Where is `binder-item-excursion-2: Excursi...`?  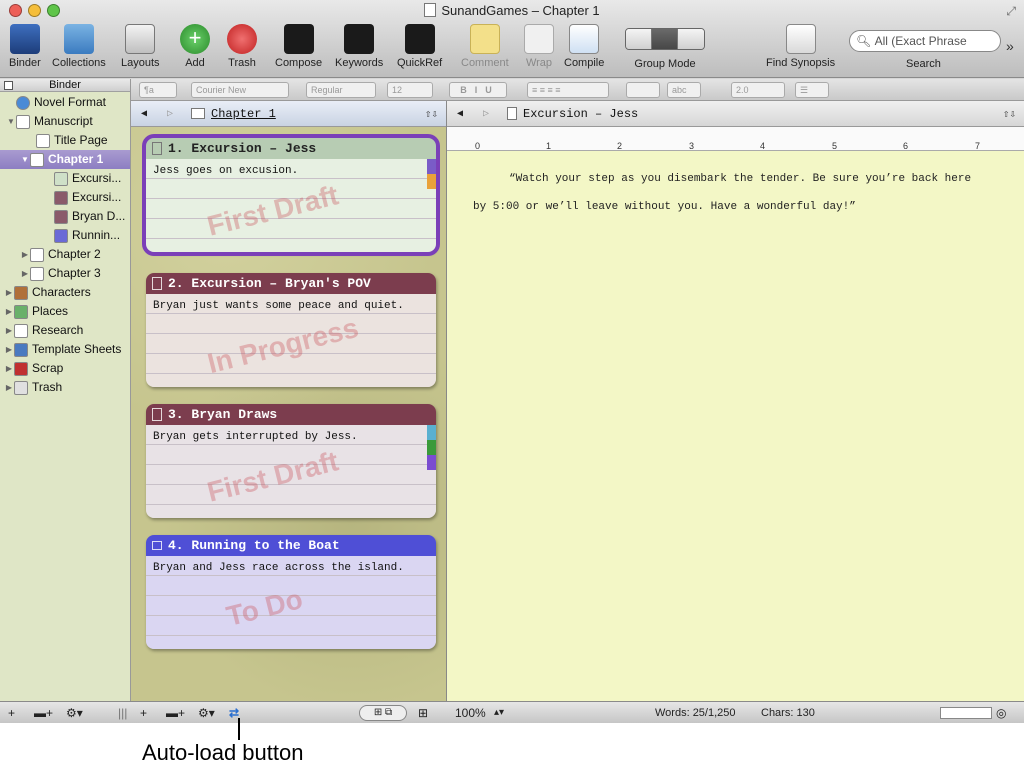
binder-item-excursion-2: Excursi... is located at coordinates (82, 197).